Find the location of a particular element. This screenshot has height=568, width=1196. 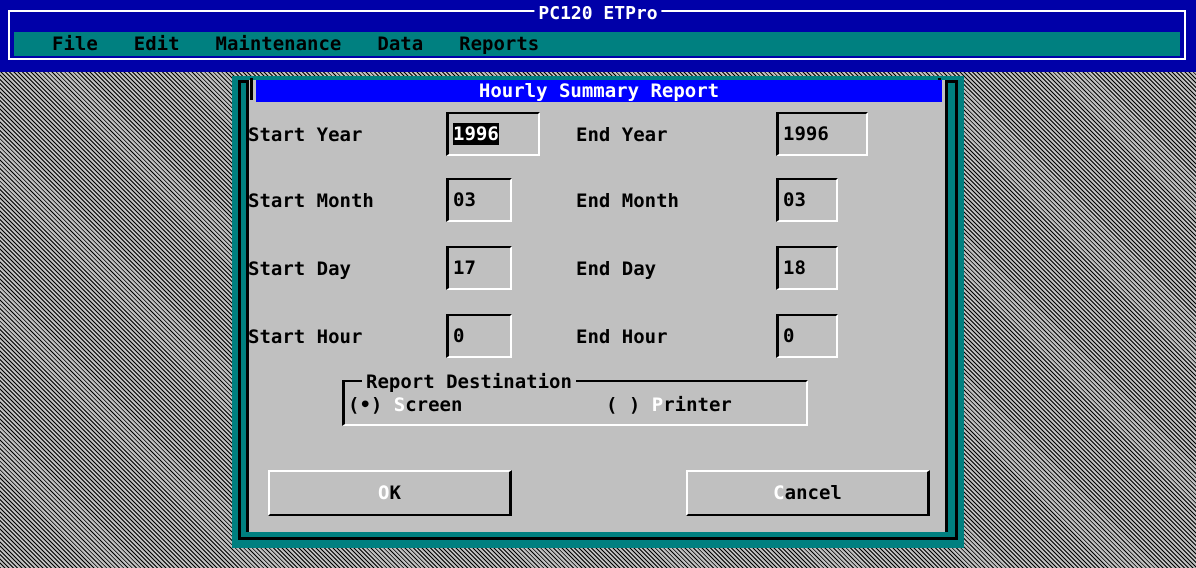

start-day-label: Start Day is located at coordinates (299, 269).